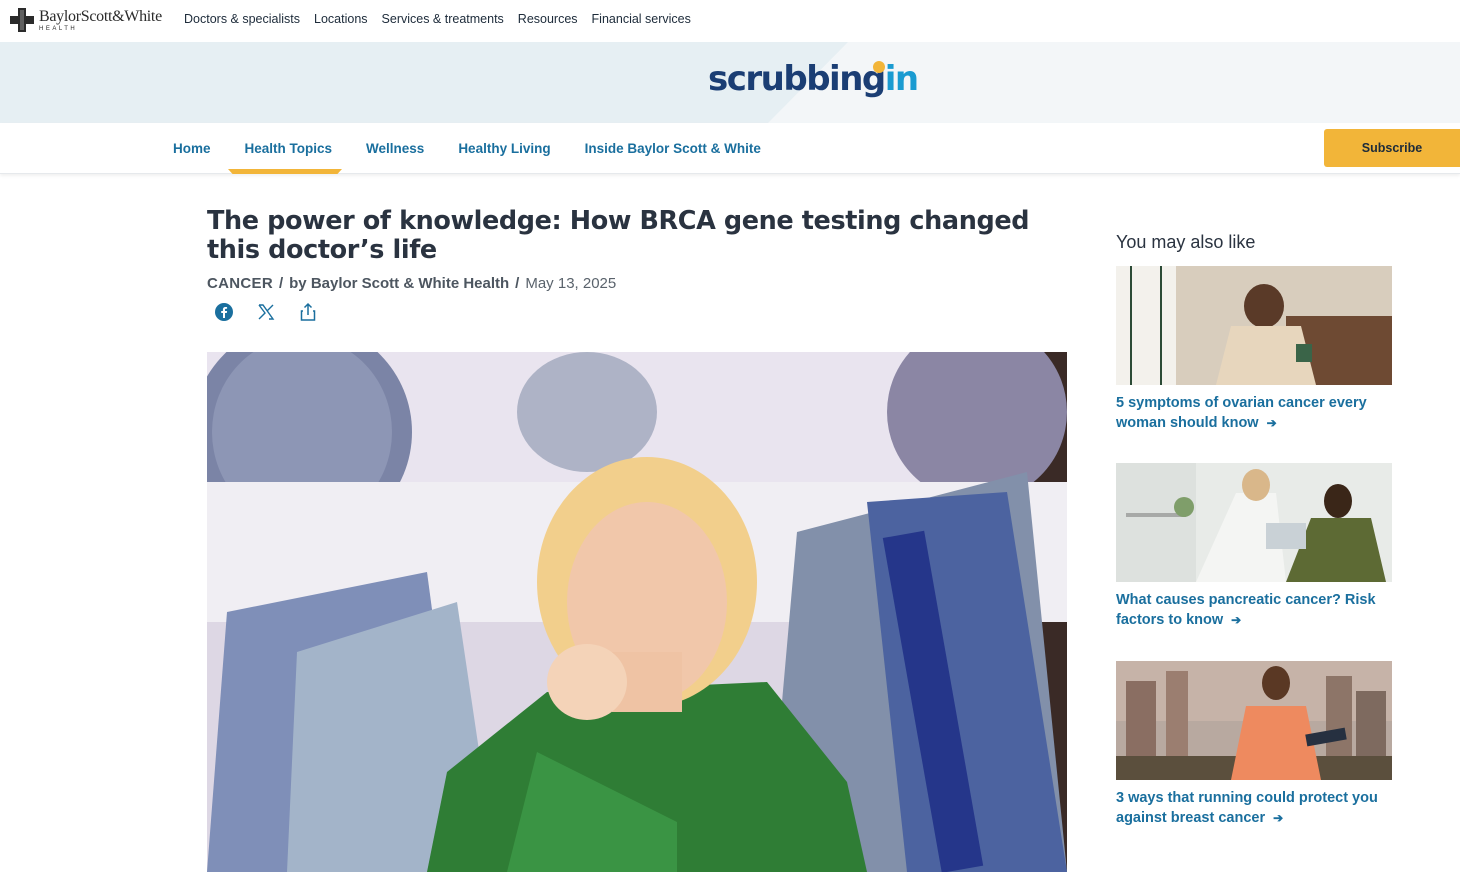  What do you see at coordinates (224, 312) in the screenshot?
I see `facebook-icon` at bounding box center [224, 312].